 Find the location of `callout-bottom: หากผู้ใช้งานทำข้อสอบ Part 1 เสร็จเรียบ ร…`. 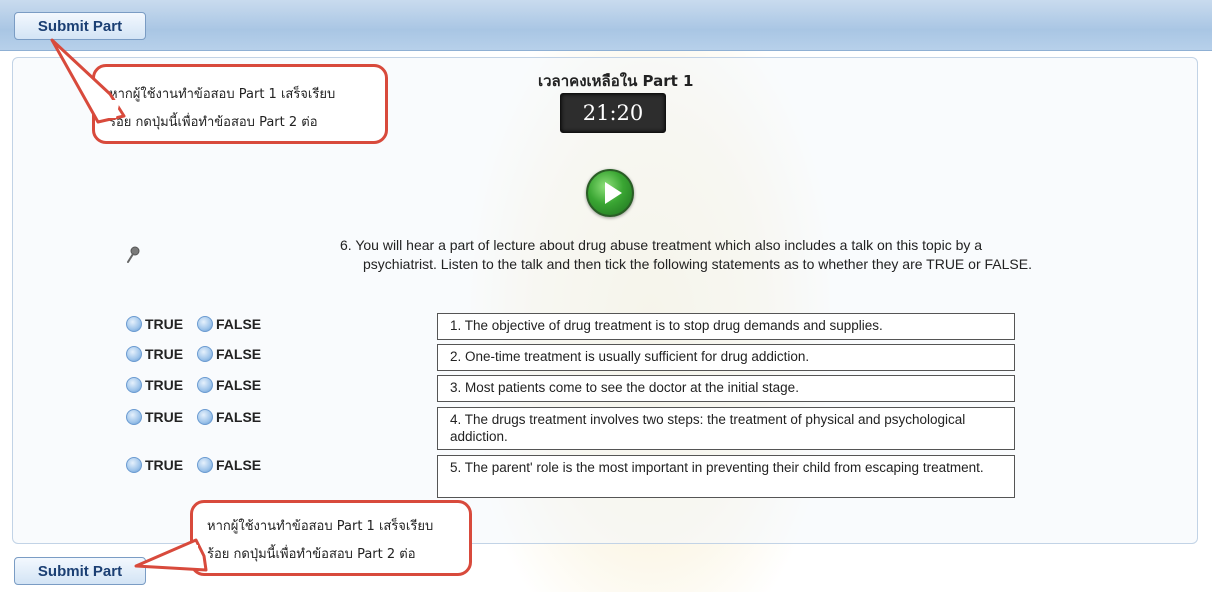

callout-bottom: หากผู้ใช้งานทำข้อสอบ Part 1 เสร็จเรียบ ร… is located at coordinates (331, 538).